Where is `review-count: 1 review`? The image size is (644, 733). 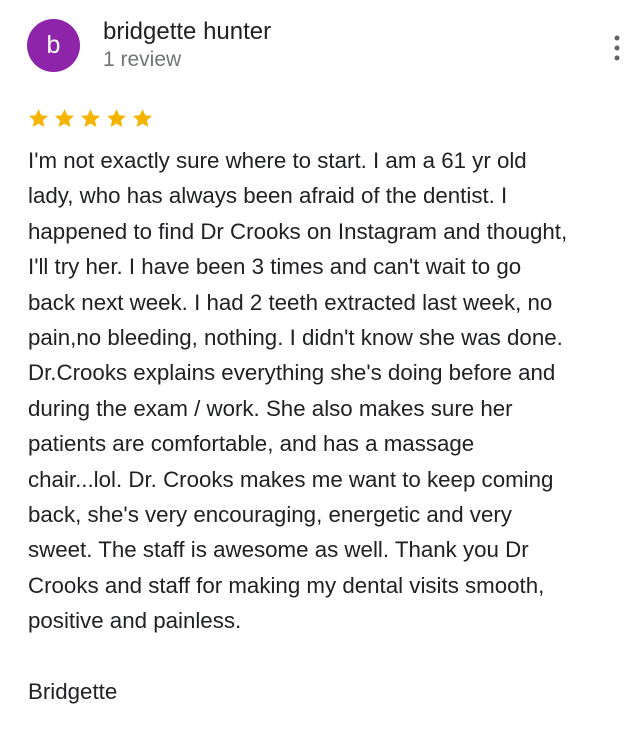
review-count: 1 review is located at coordinates (142, 59).